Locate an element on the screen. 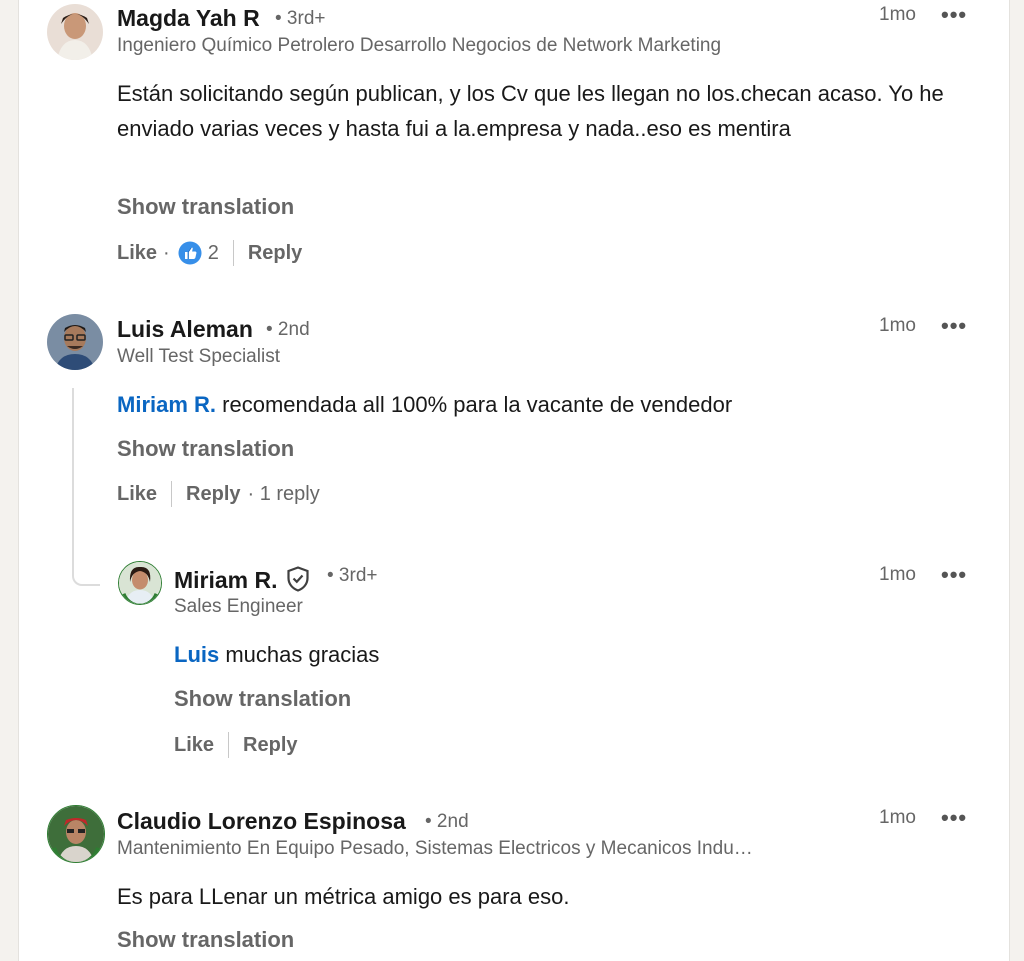 Image resolution: width=1024 pixels, height=961 pixels. mention-link: Luis is located at coordinates (196, 654).